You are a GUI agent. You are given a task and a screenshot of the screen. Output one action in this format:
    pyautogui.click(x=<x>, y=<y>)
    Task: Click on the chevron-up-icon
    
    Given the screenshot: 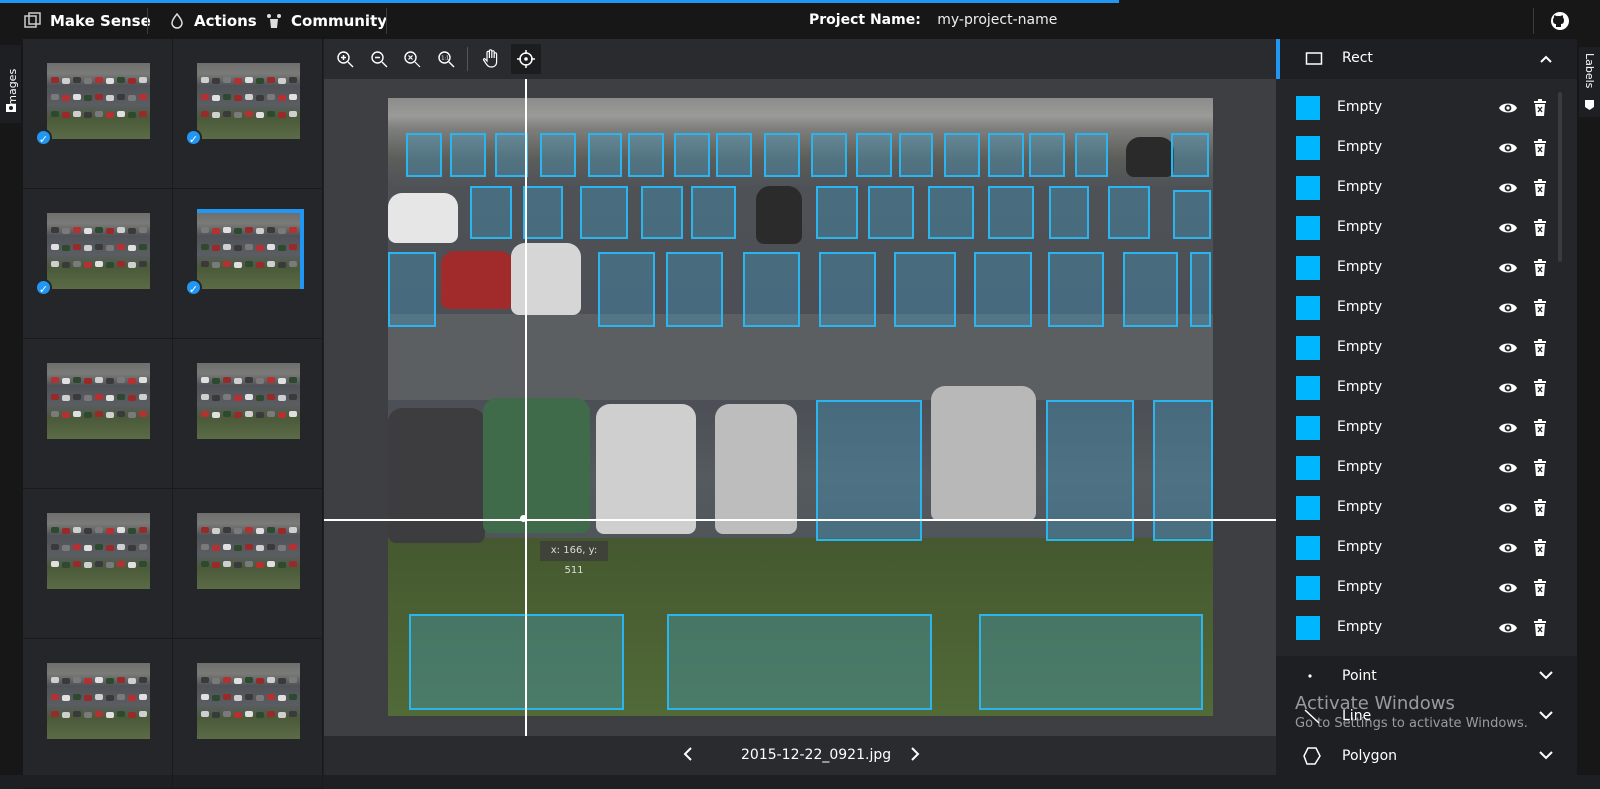 What is the action you would take?
    pyautogui.click(x=1546, y=59)
    